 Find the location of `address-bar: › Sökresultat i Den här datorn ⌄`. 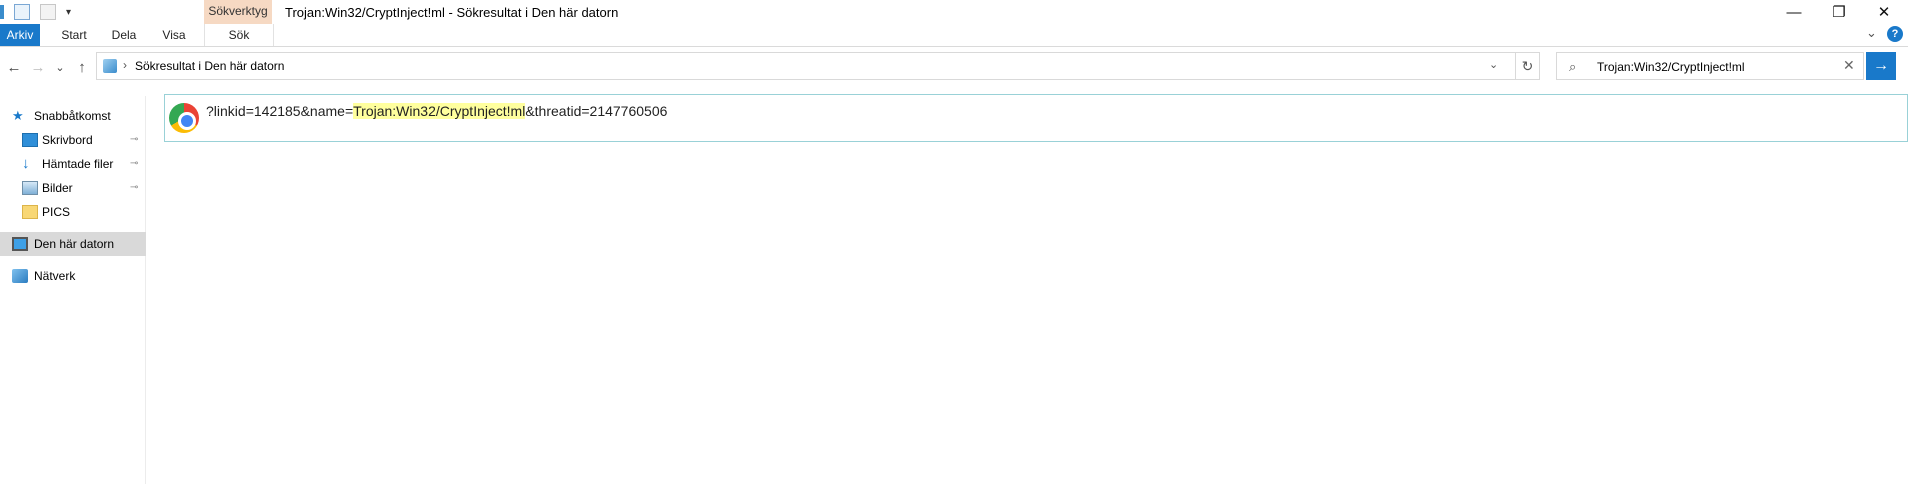

address-bar: › Sökresultat i Den här datorn ⌄ is located at coordinates (806, 66).